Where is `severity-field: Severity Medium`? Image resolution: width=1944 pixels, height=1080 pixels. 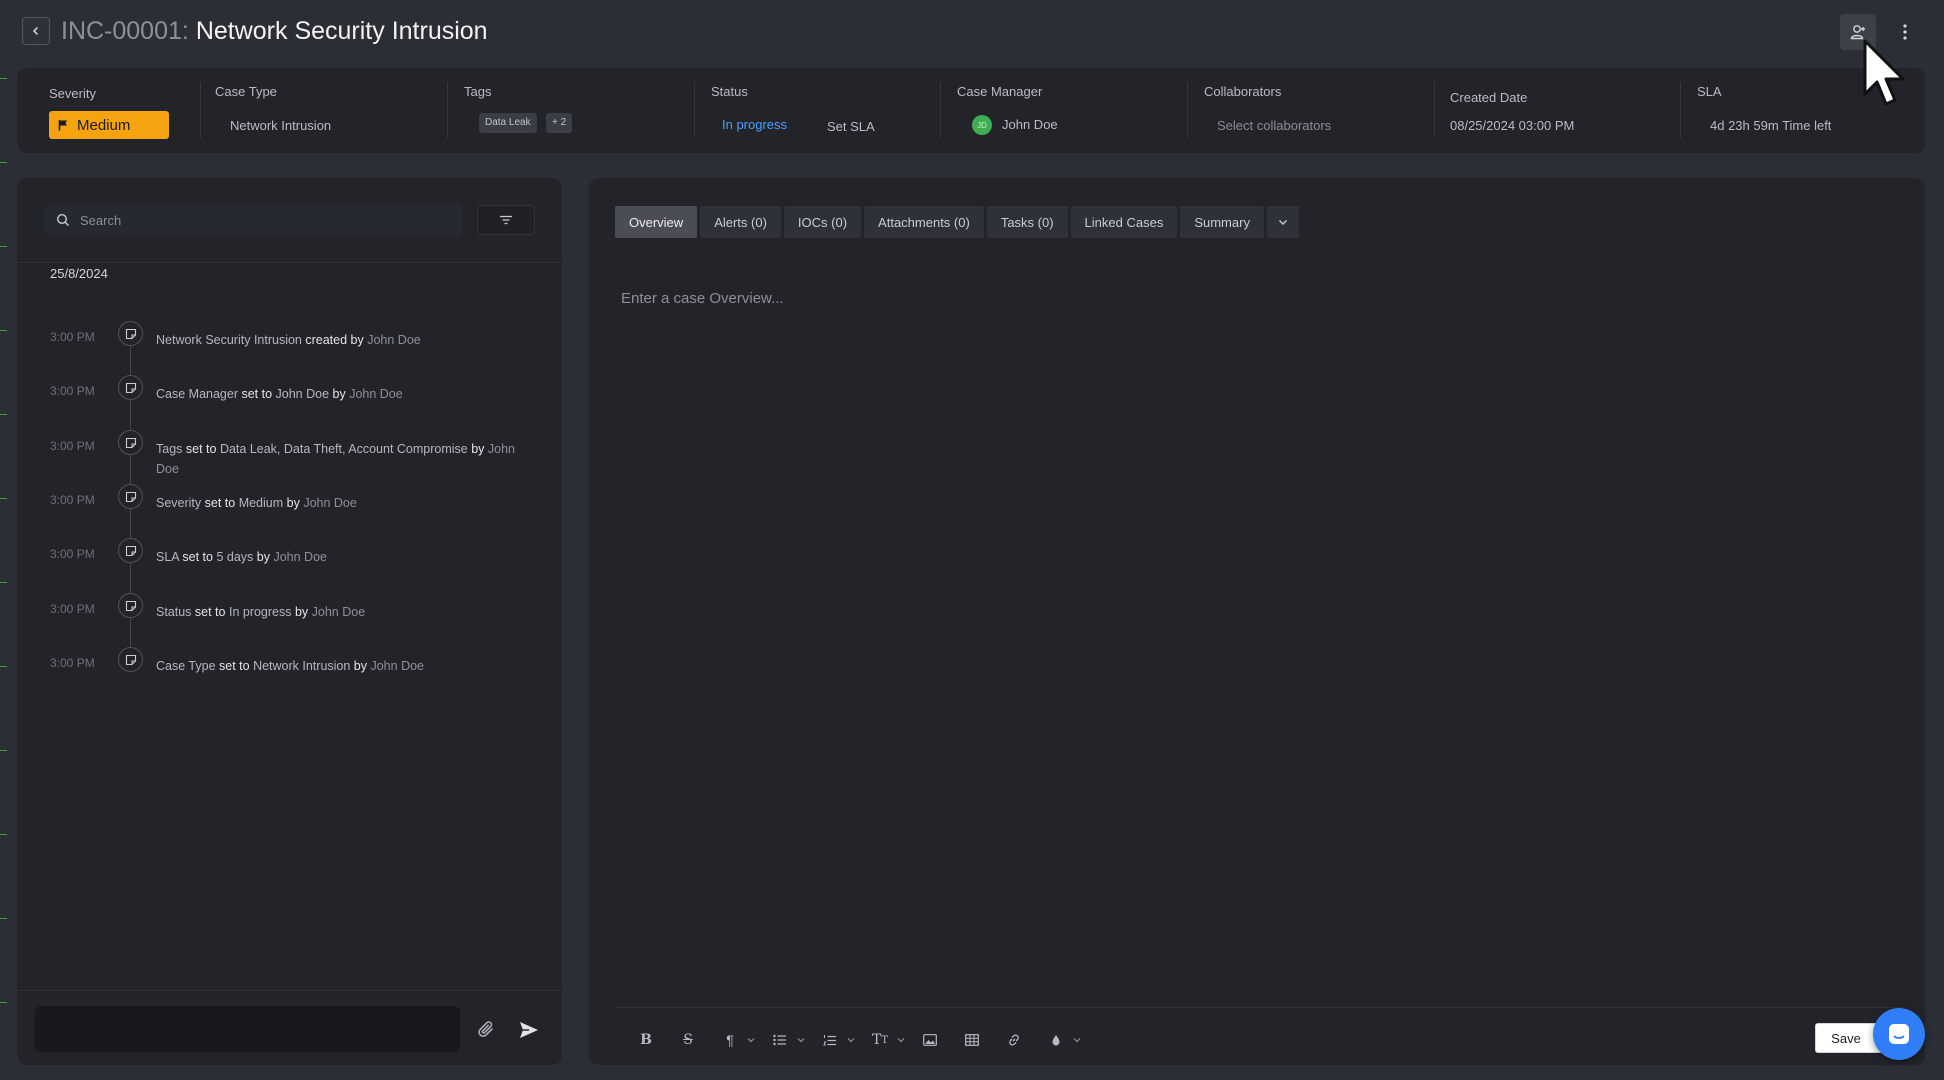
severity-field: Severity Medium is located at coordinates (107, 110).